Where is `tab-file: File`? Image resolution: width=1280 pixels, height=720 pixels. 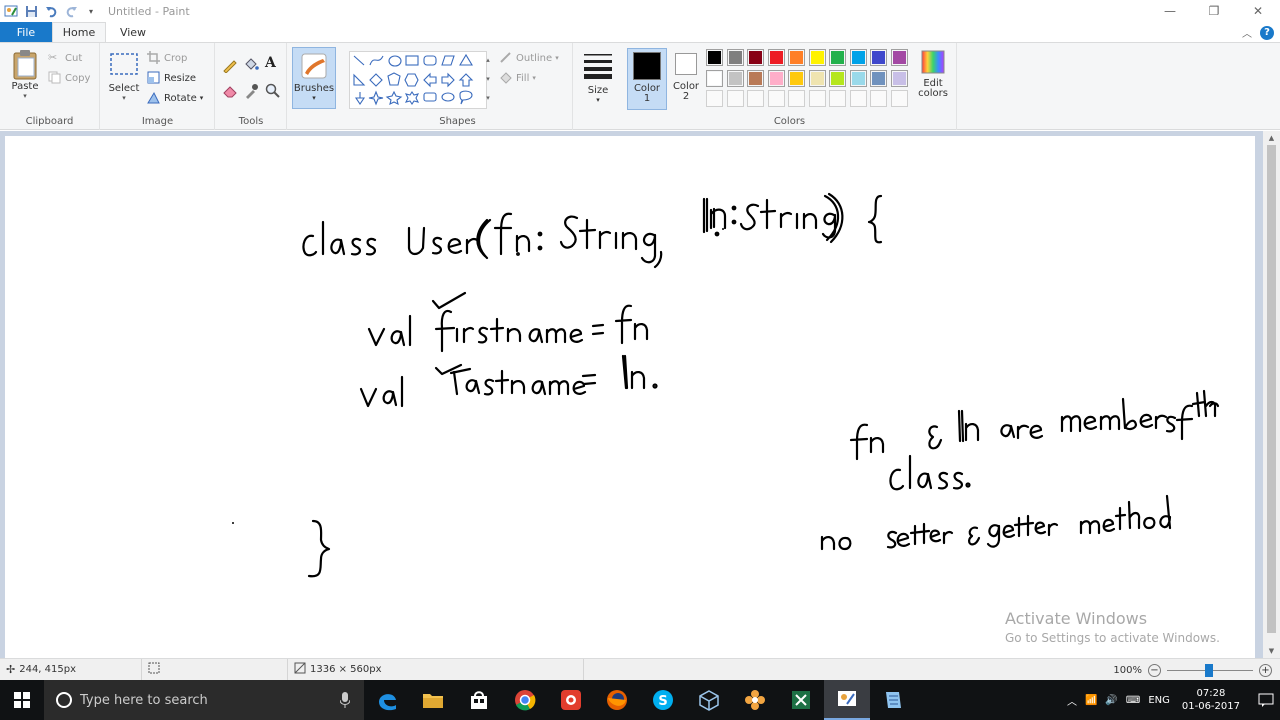
tab-file: File is located at coordinates (26, 32).